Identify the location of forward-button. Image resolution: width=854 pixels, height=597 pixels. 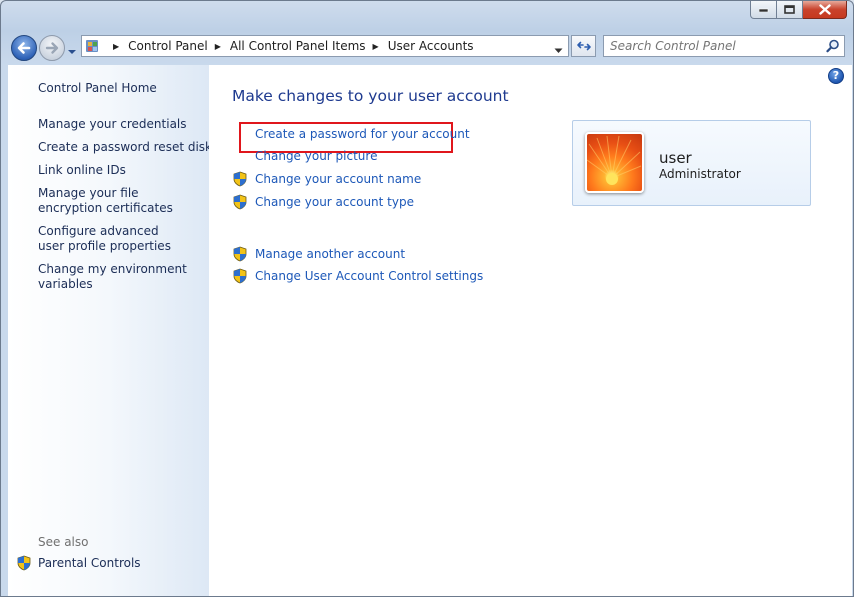
(52, 48).